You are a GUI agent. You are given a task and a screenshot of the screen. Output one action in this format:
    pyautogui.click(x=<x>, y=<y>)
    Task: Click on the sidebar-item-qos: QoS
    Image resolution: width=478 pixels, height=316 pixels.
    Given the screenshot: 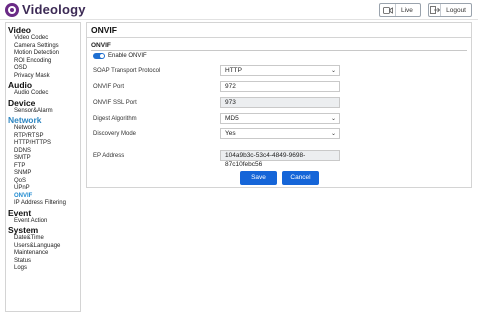 What is the action you would take?
    pyautogui.click(x=43, y=182)
    